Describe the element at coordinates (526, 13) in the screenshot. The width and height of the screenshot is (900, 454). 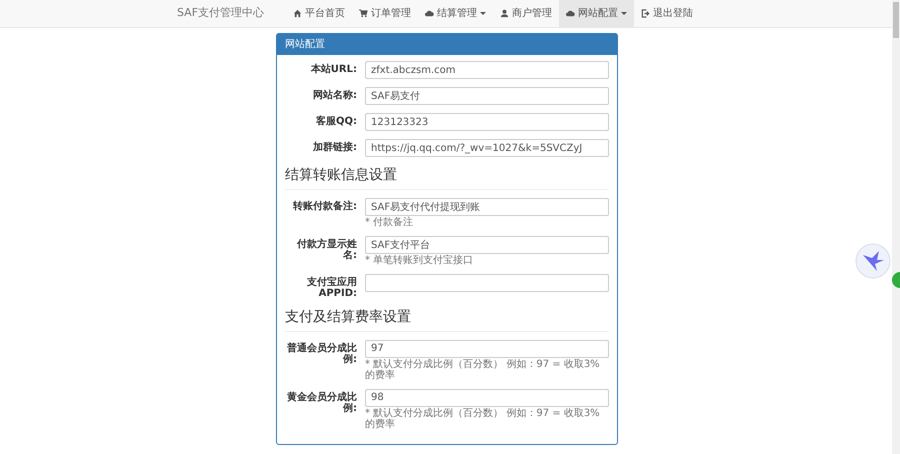
I see `nav-link: 商户管理` at that location.